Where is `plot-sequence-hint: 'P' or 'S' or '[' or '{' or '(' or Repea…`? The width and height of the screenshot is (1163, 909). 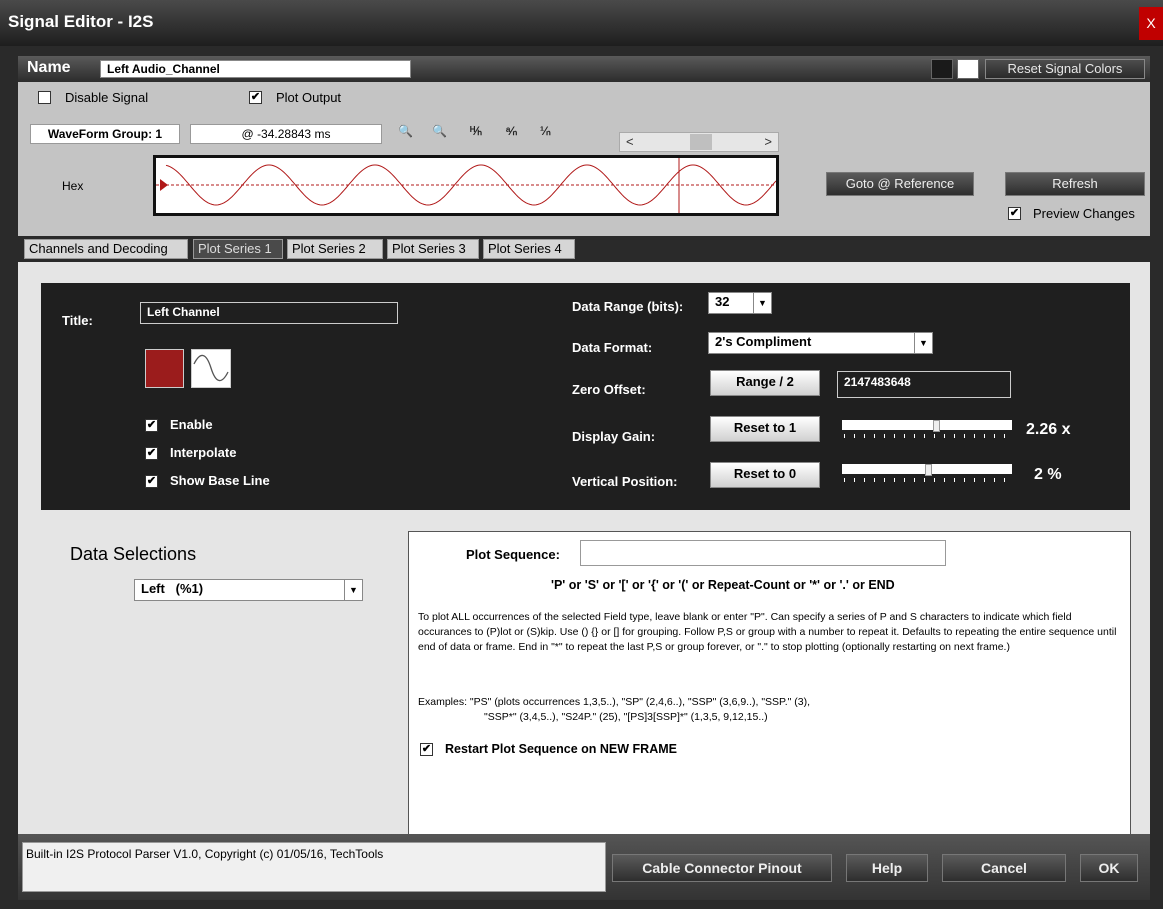 plot-sequence-hint: 'P' or 'S' or '[' or '{' or '(' or Repea… is located at coordinates (723, 585).